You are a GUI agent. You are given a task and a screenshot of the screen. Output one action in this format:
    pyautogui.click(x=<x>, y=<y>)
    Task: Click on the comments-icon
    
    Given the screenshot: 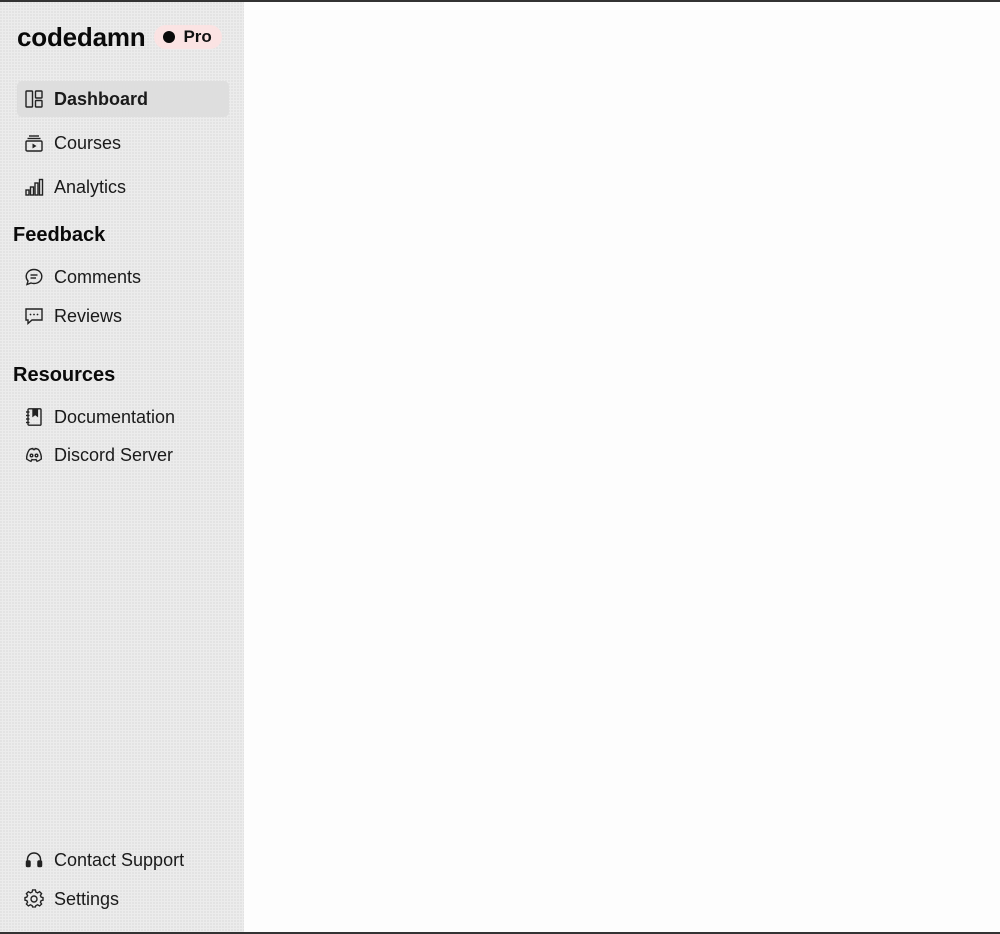 What is the action you would take?
    pyautogui.click(x=34, y=277)
    